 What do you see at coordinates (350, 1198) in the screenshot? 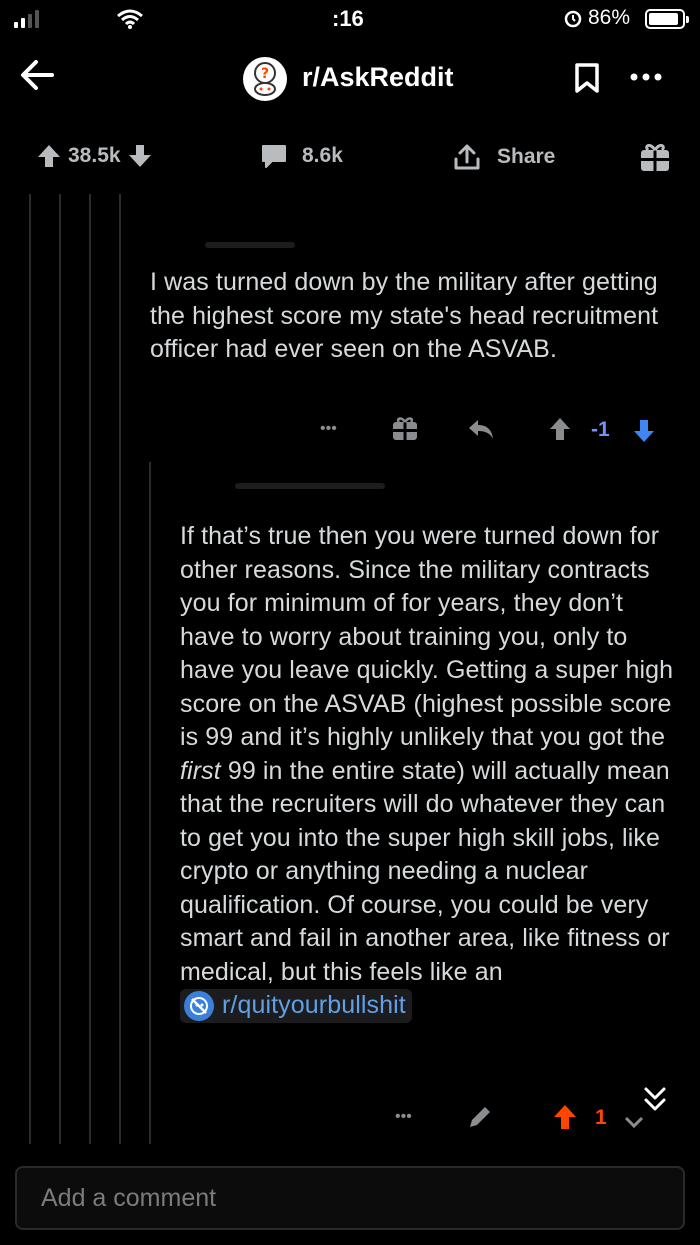
I see `add-comment-input: Add a comment` at bounding box center [350, 1198].